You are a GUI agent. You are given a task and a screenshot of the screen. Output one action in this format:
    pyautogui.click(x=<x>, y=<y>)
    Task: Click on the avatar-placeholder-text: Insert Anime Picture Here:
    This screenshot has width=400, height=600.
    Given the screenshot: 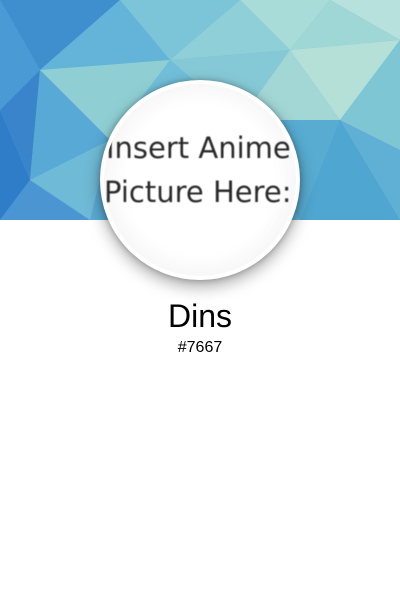 What is the action you would take?
    pyautogui.click(x=200, y=170)
    